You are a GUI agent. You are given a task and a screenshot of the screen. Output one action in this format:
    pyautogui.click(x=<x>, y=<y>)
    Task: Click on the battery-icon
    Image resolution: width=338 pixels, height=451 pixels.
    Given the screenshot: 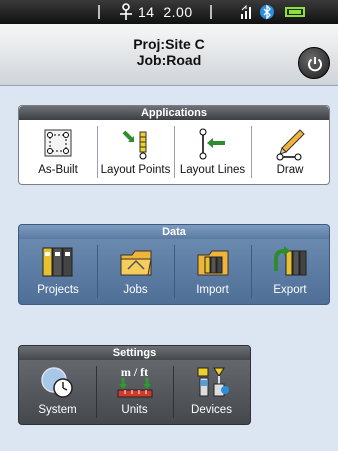 What is the action you would take?
    pyautogui.click(x=295, y=12)
    